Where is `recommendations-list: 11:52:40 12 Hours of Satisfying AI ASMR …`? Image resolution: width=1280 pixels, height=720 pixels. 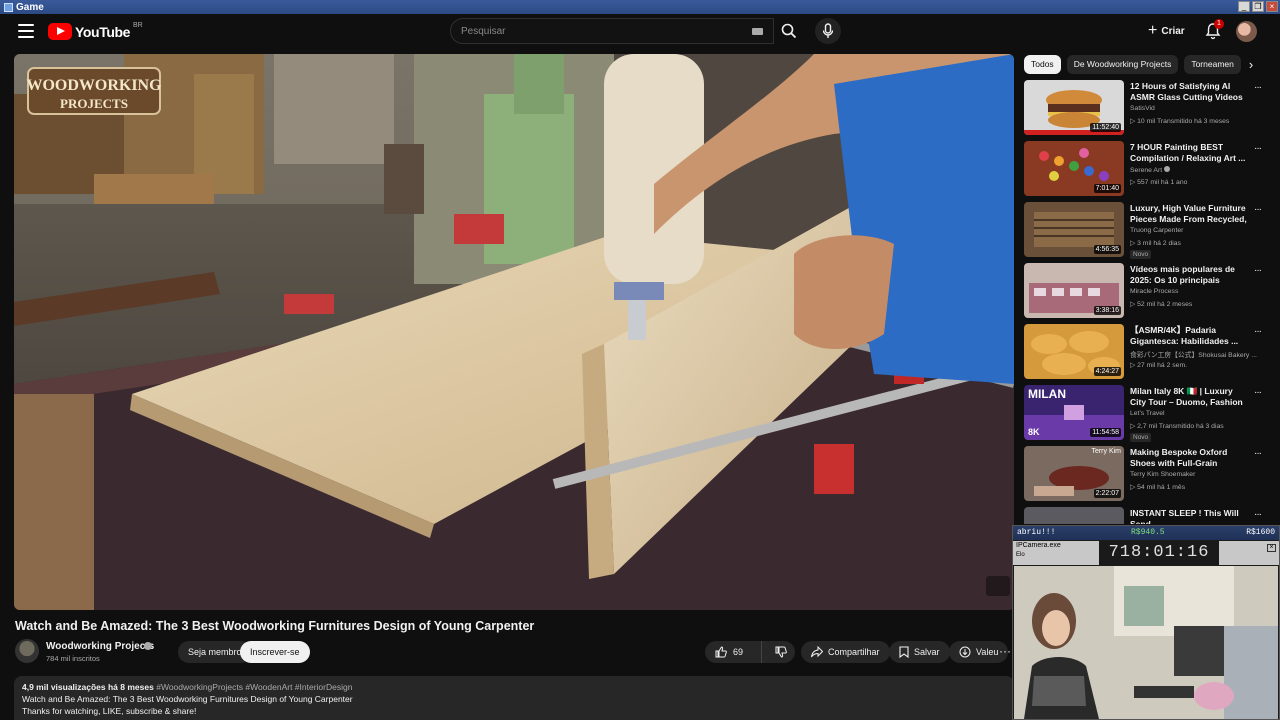
recommendations-list: 11:52:40 12 Hours of Satisfying AI ASMR … is located at coordinates (1149, 302).